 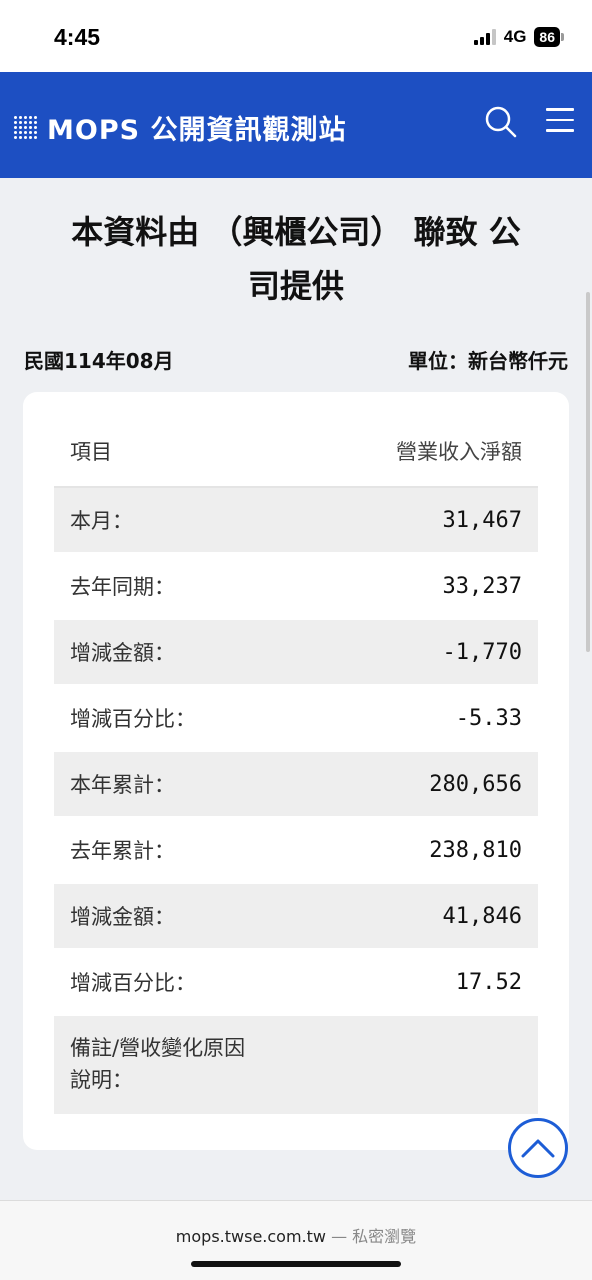 What do you see at coordinates (122, 587) in the screenshot?
I see `row-label: 去年同期：` at bounding box center [122, 587].